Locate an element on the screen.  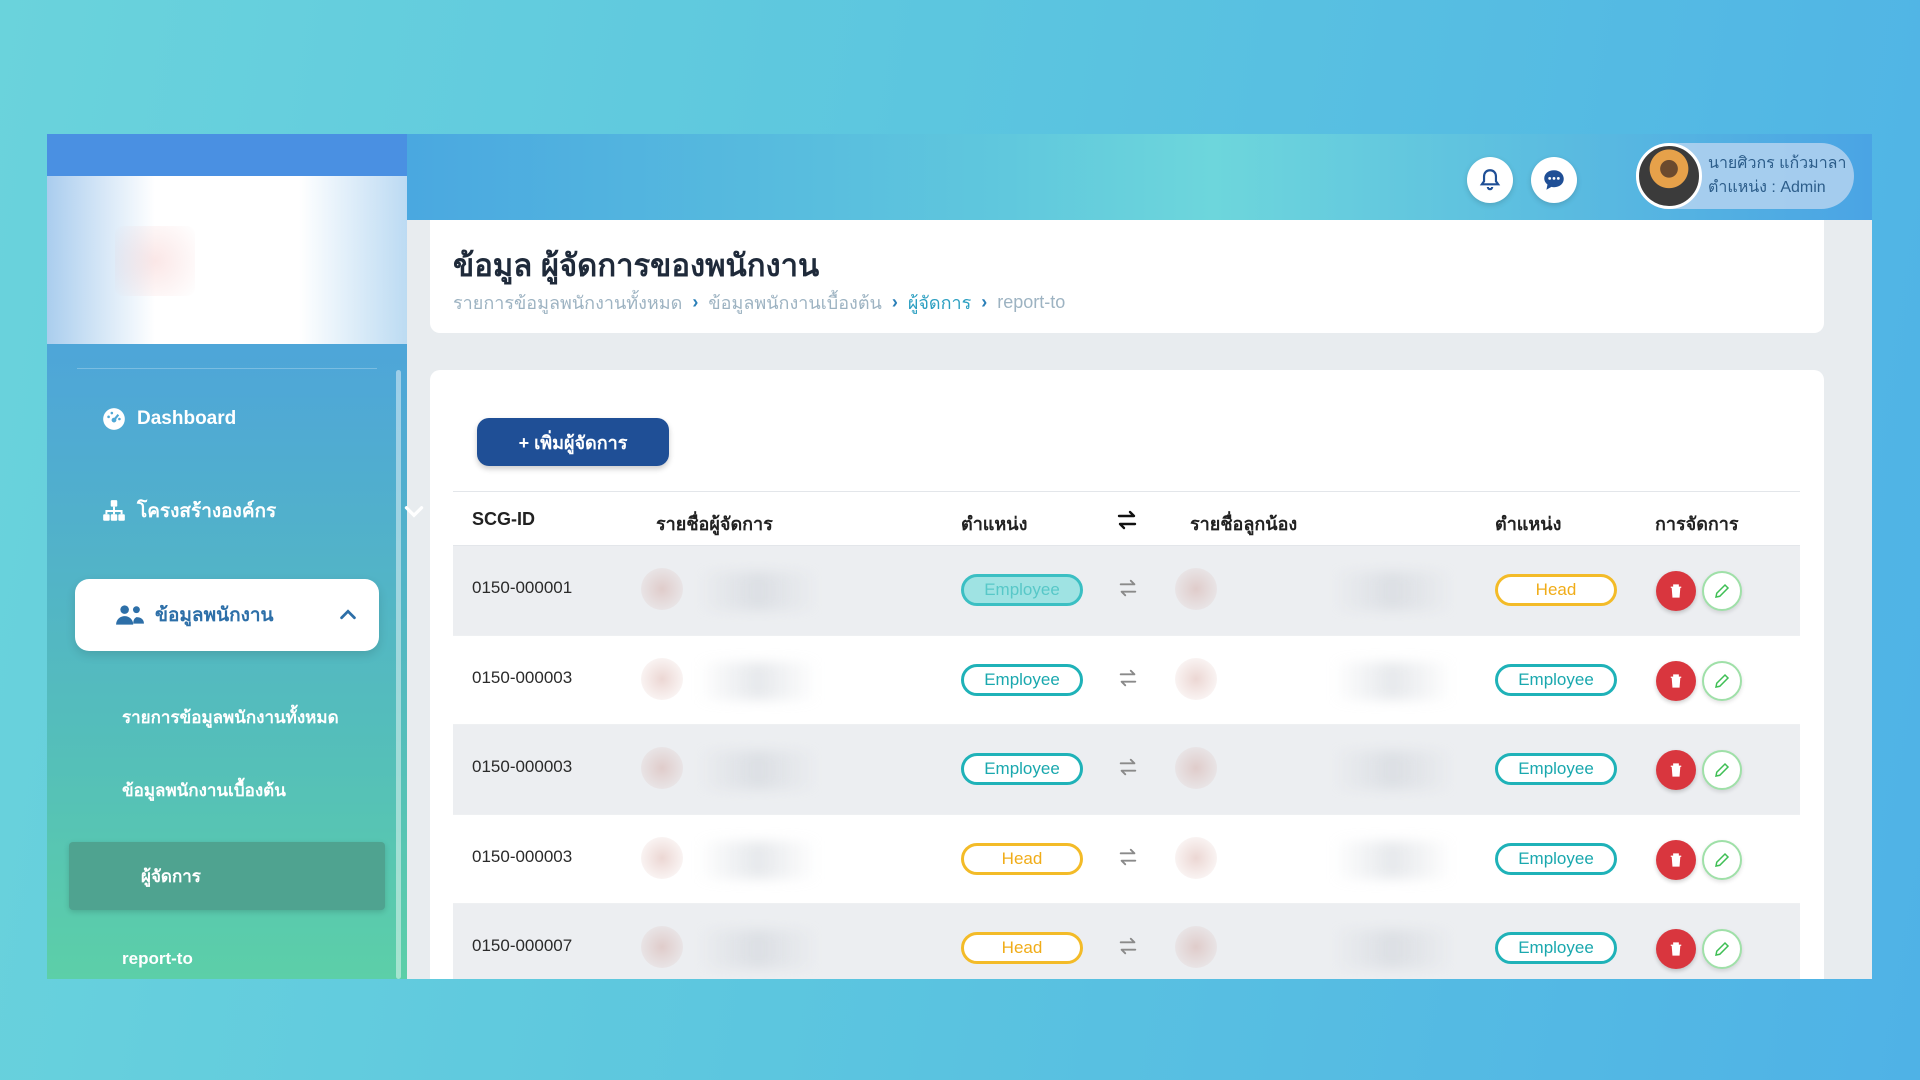
col-actions: การจัดการ is located at coordinates (1697, 524).